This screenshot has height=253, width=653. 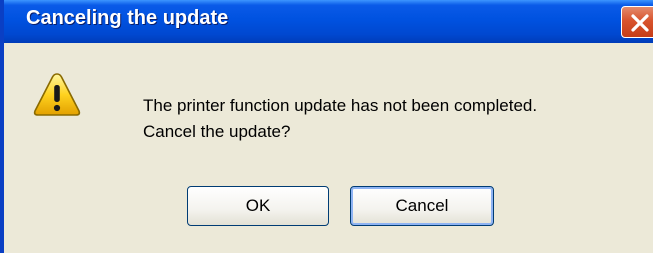 What do you see at coordinates (258, 206) in the screenshot?
I see `ok-button: OK` at bounding box center [258, 206].